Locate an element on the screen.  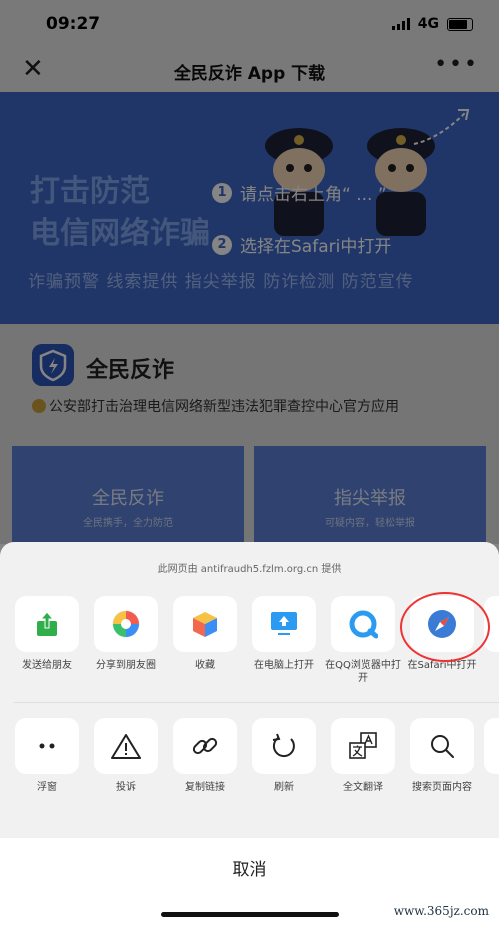
copy-link-button: 复制链接 is located at coordinates (205, 756).